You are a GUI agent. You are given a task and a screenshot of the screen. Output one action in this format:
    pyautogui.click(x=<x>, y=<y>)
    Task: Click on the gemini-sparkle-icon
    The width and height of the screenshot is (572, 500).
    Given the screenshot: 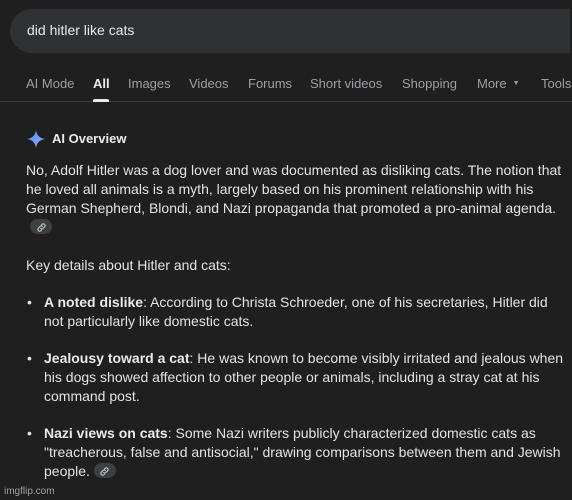 What is the action you would take?
    pyautogui.click(x=36, y=139)
    